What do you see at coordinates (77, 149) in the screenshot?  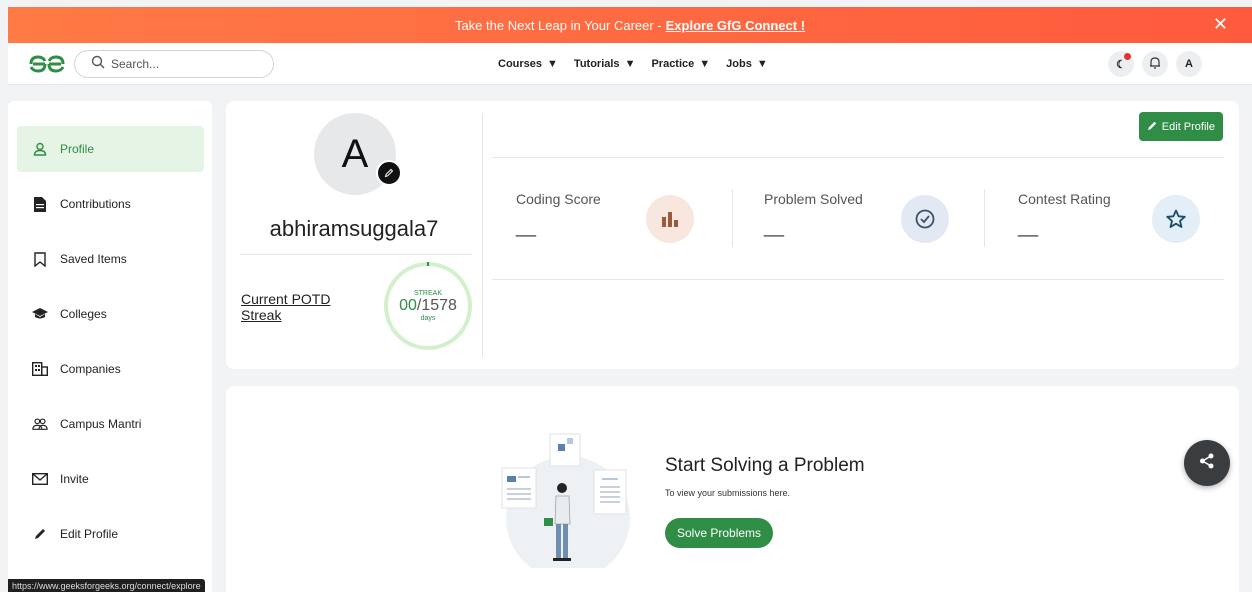 I see `sidebar-item-label: Profile` at bounding box center [77, 149].